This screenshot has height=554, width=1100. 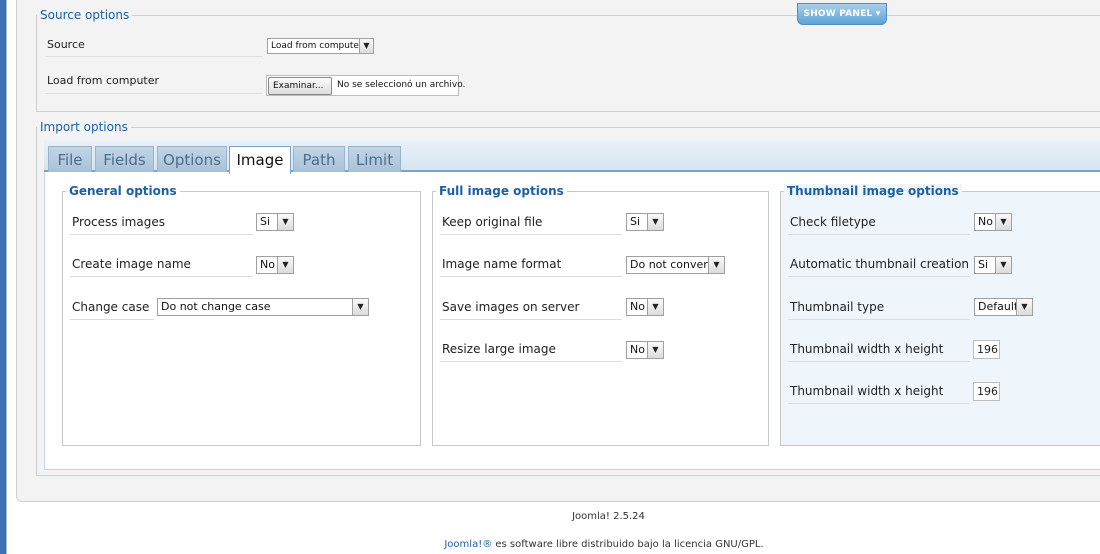 What do you see at coordinates (637, 306) in the screenshot?
I see `save-images-value: No` at bounding box center [637, 306].